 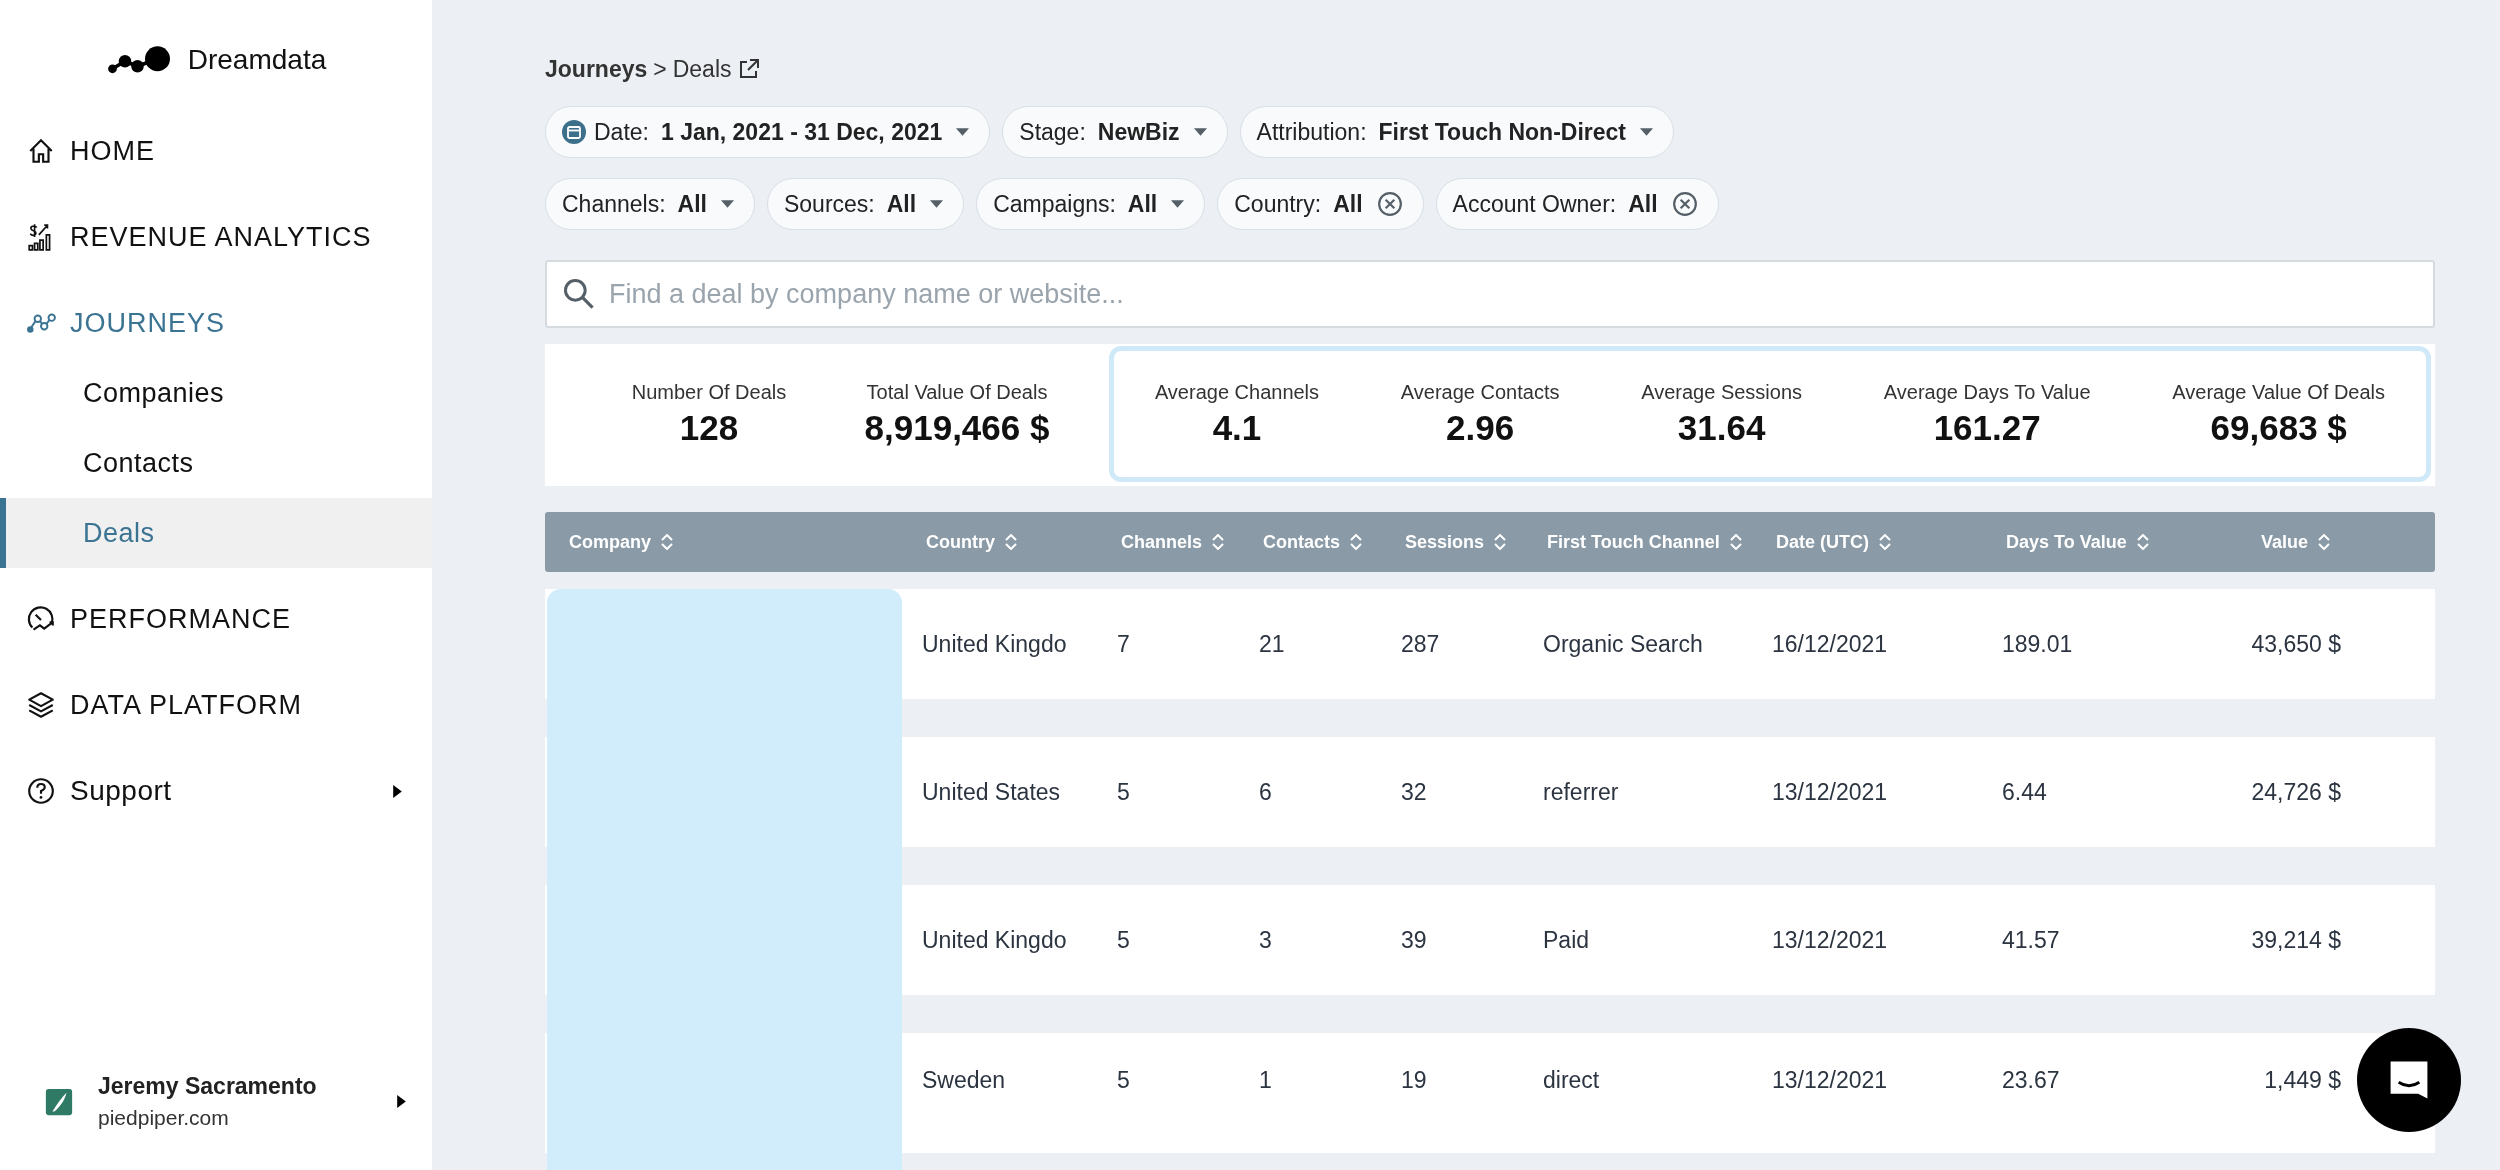 What do you see at coordinates (2031, 1080) in the screenshot?
I see `table-cell-text: 23.67` at bounding box center [2031, 1080].